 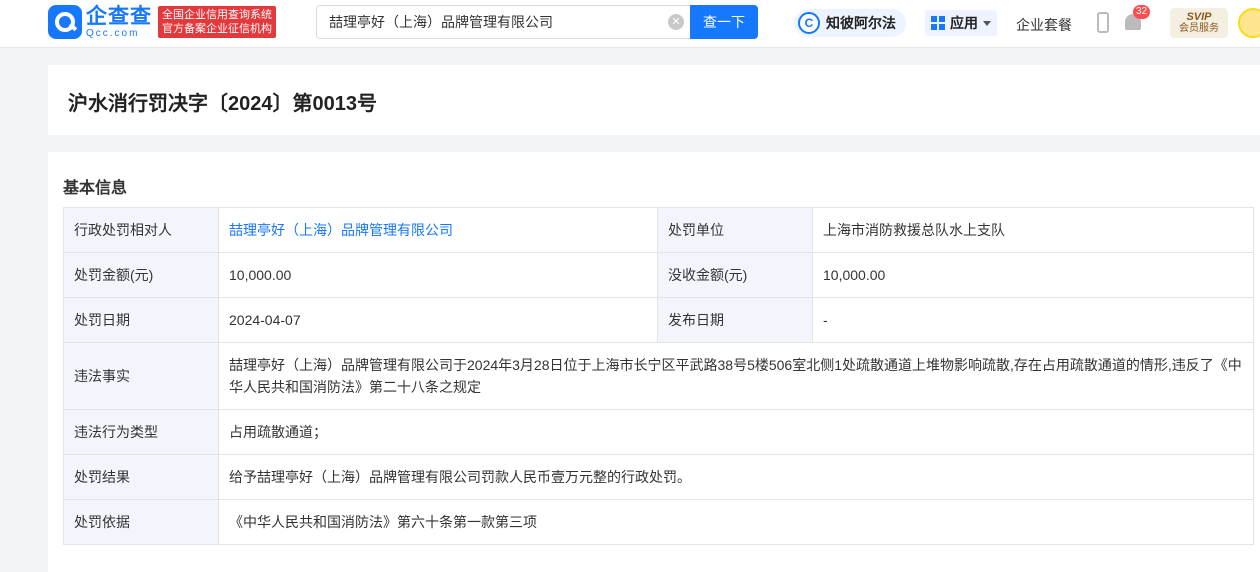 I want to click on date-key: 处罚日期, so click(x=141, y=320).